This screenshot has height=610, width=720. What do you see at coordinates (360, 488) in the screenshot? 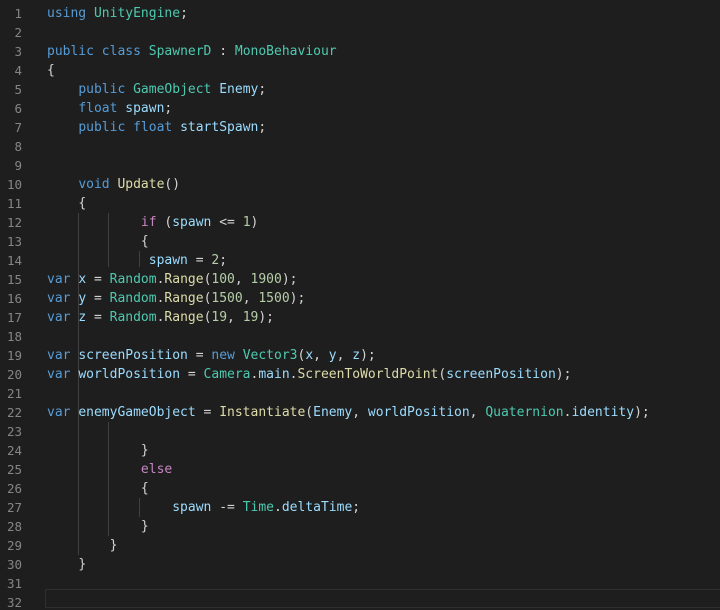
I see `code-line: 26 {` at bounding box center [360, 488].